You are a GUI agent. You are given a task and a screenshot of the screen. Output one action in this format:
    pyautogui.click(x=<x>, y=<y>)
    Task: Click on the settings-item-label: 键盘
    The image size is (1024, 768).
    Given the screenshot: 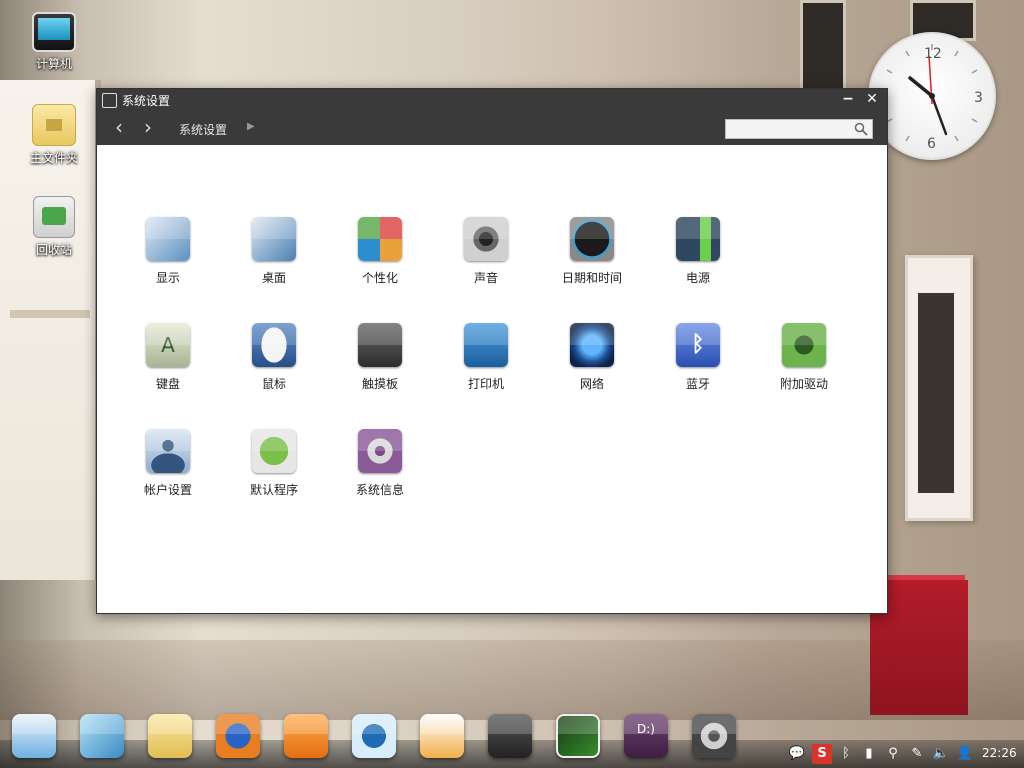 What is the action you would take?
    pyautogui.click(x=167, y=384)
    